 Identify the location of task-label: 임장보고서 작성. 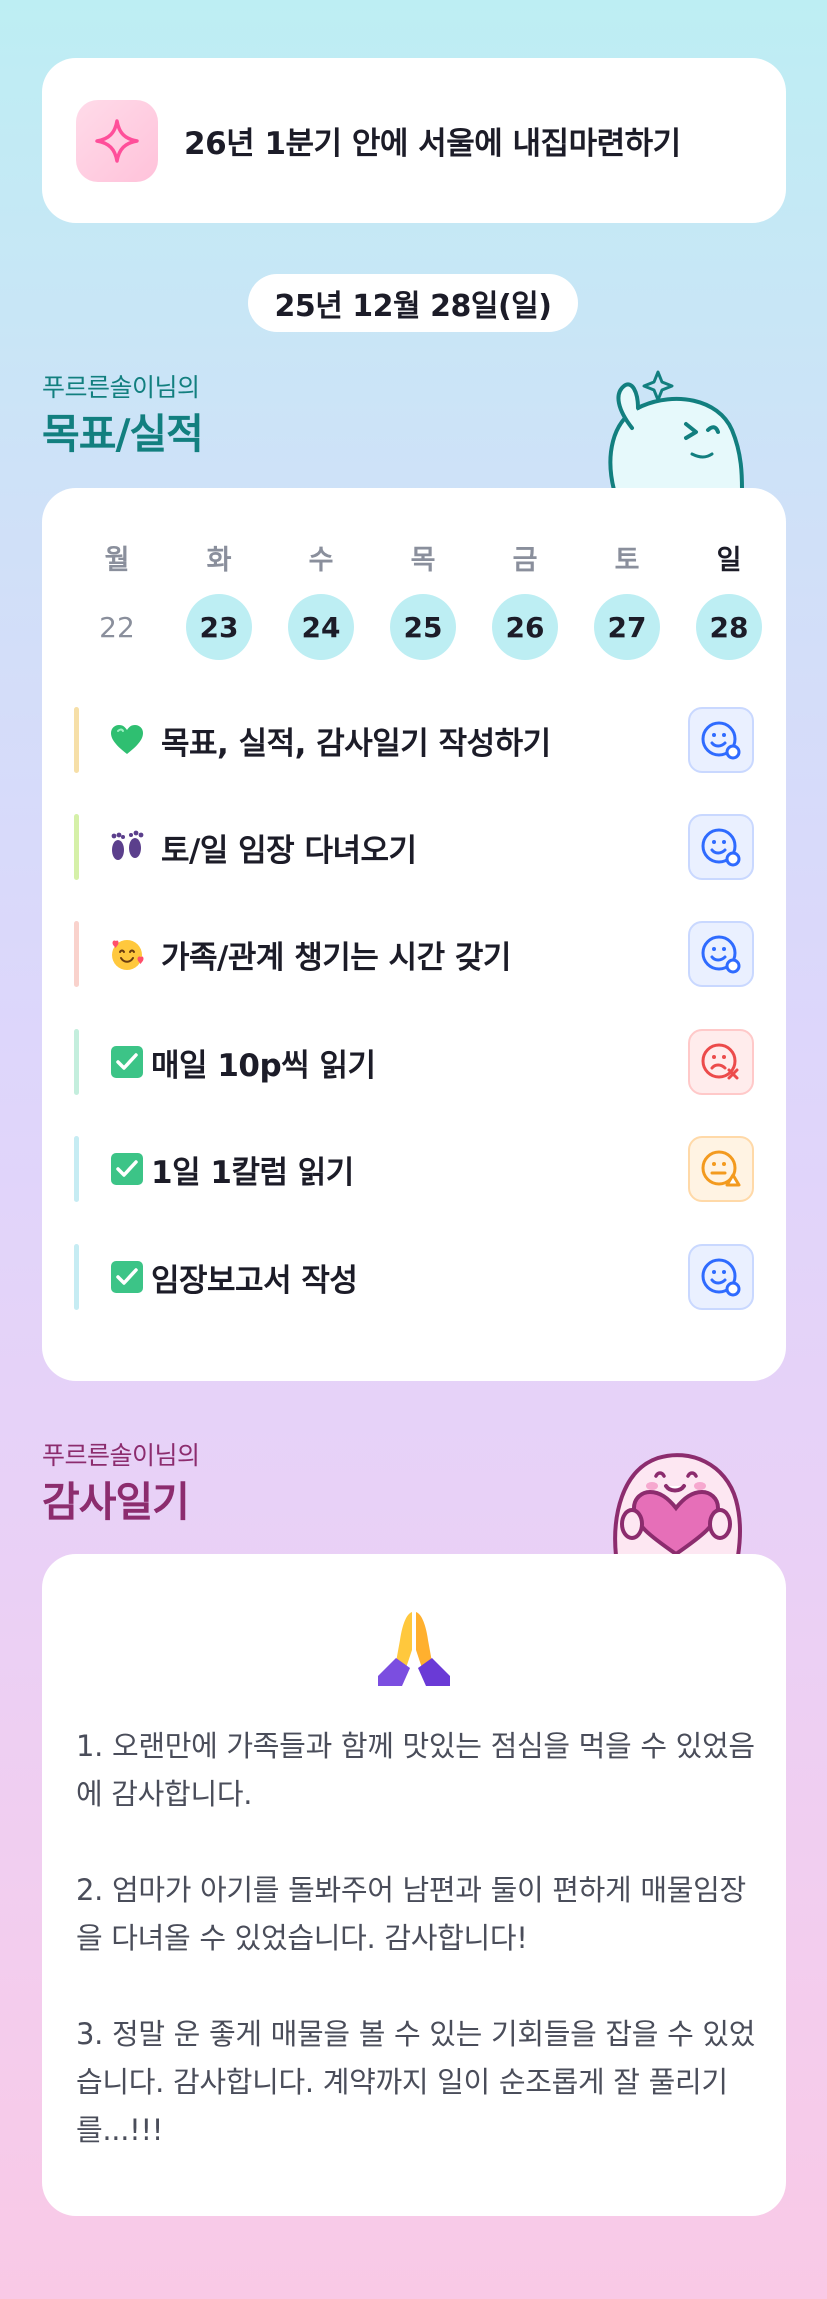
(254, 1280).